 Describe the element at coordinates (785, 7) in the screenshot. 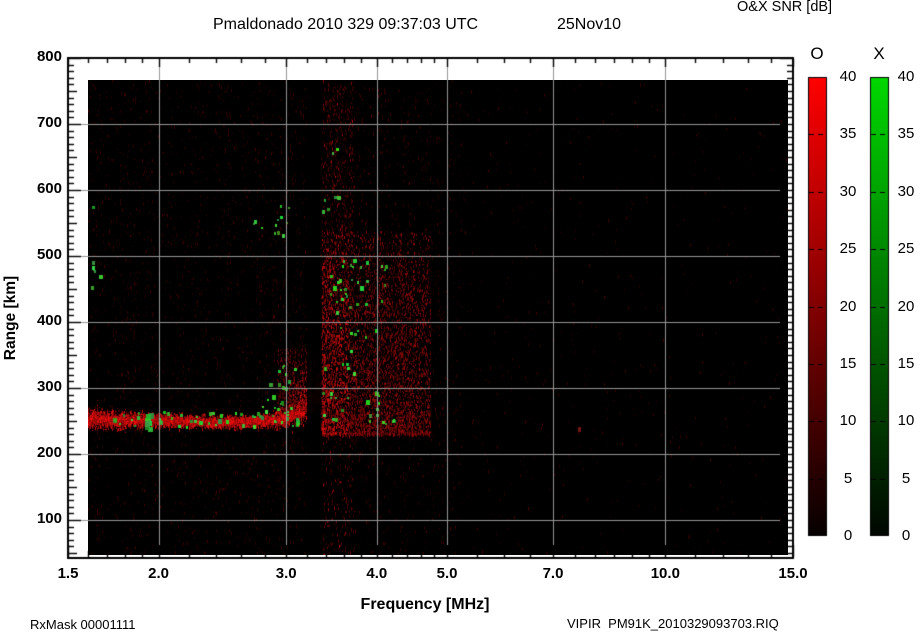

I see `colorbar-title: O&X SNR [dB]` at that location.